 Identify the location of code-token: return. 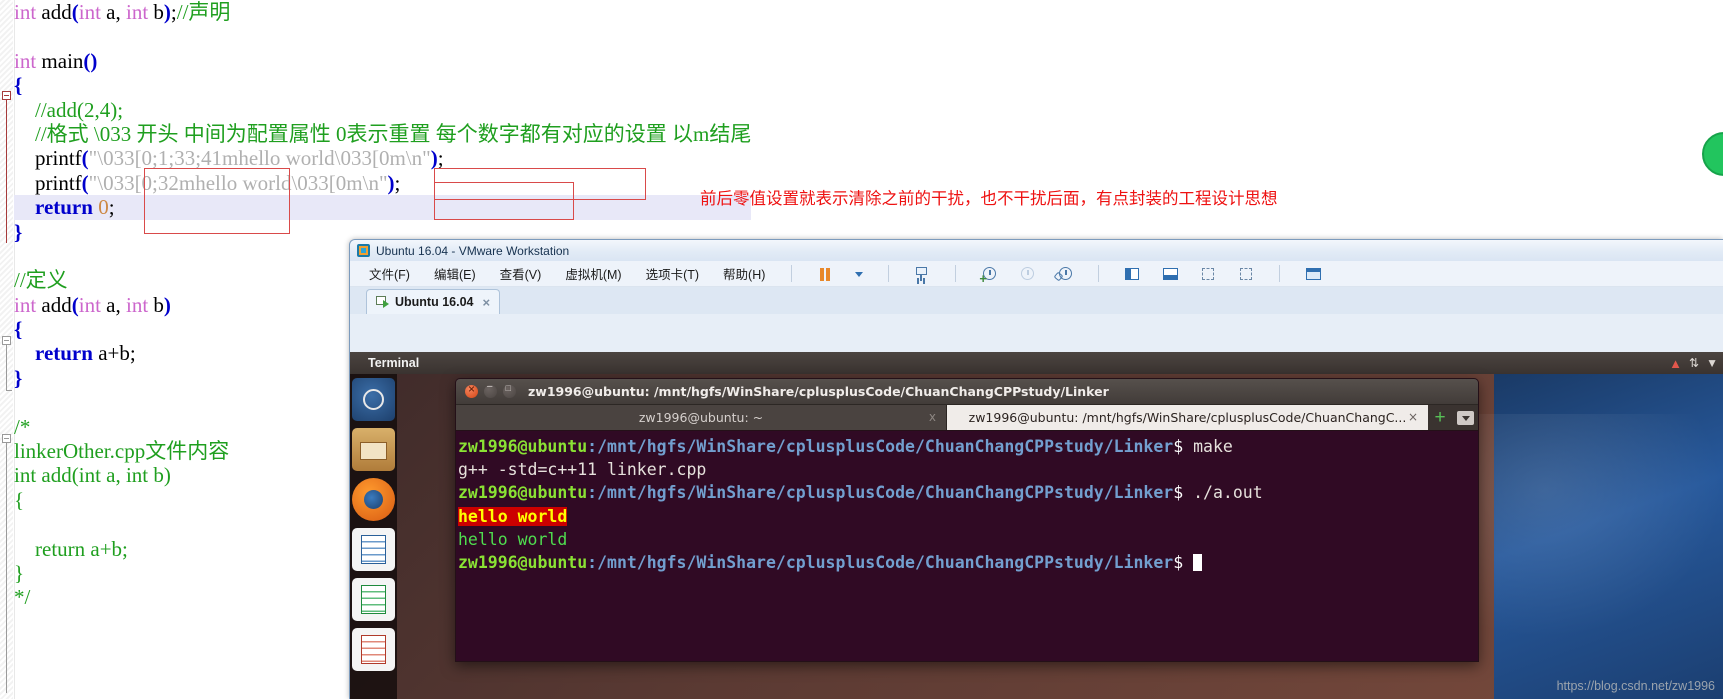
(67, 207).